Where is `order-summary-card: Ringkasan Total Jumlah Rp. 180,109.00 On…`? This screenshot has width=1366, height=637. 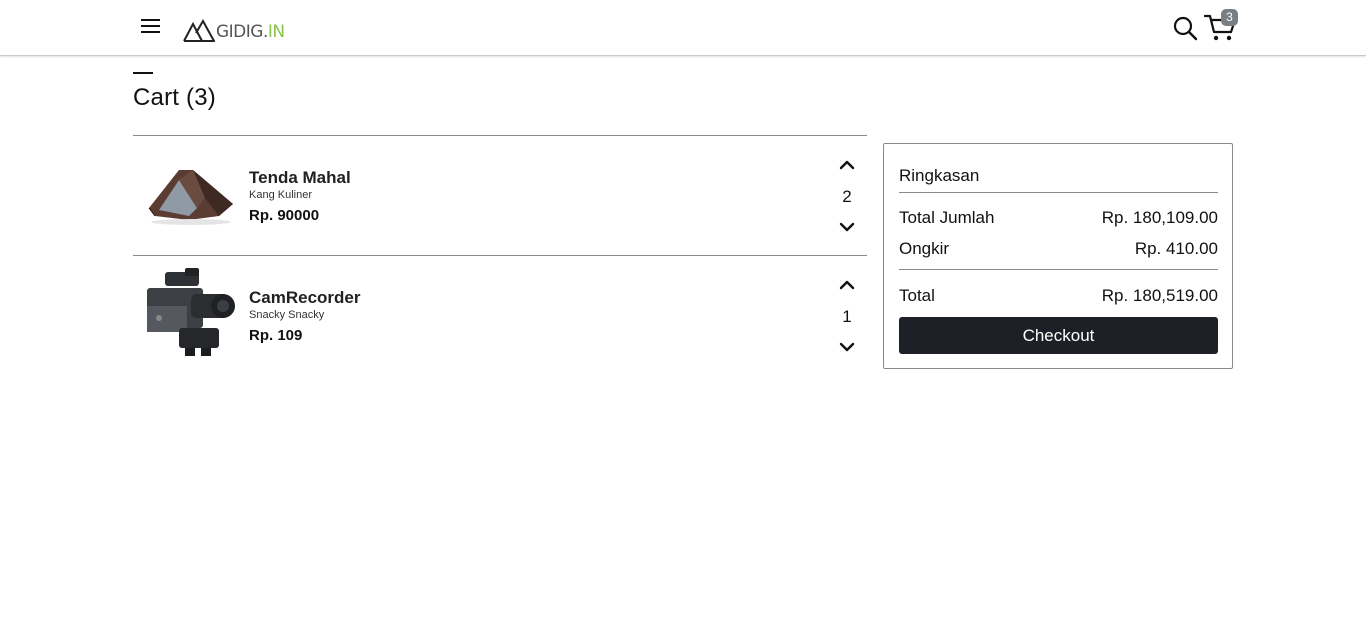 order-summary-card: Ringkasan Total Jumlah Rp. 180,109.00 On… is located at coordinates (1058, 256).